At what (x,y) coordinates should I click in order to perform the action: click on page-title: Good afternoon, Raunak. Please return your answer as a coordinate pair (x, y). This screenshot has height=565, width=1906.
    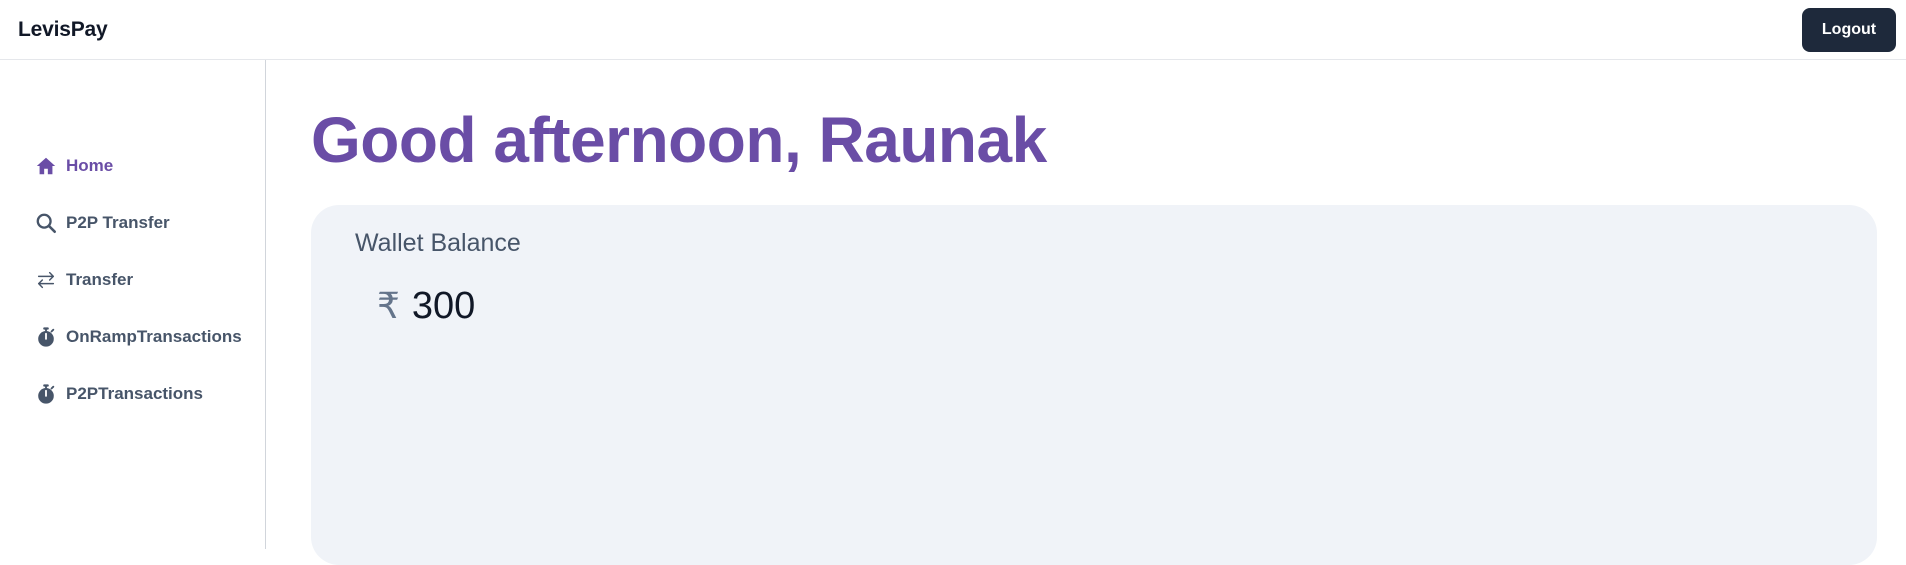
    Looking at the image, I should click on (679, 140).